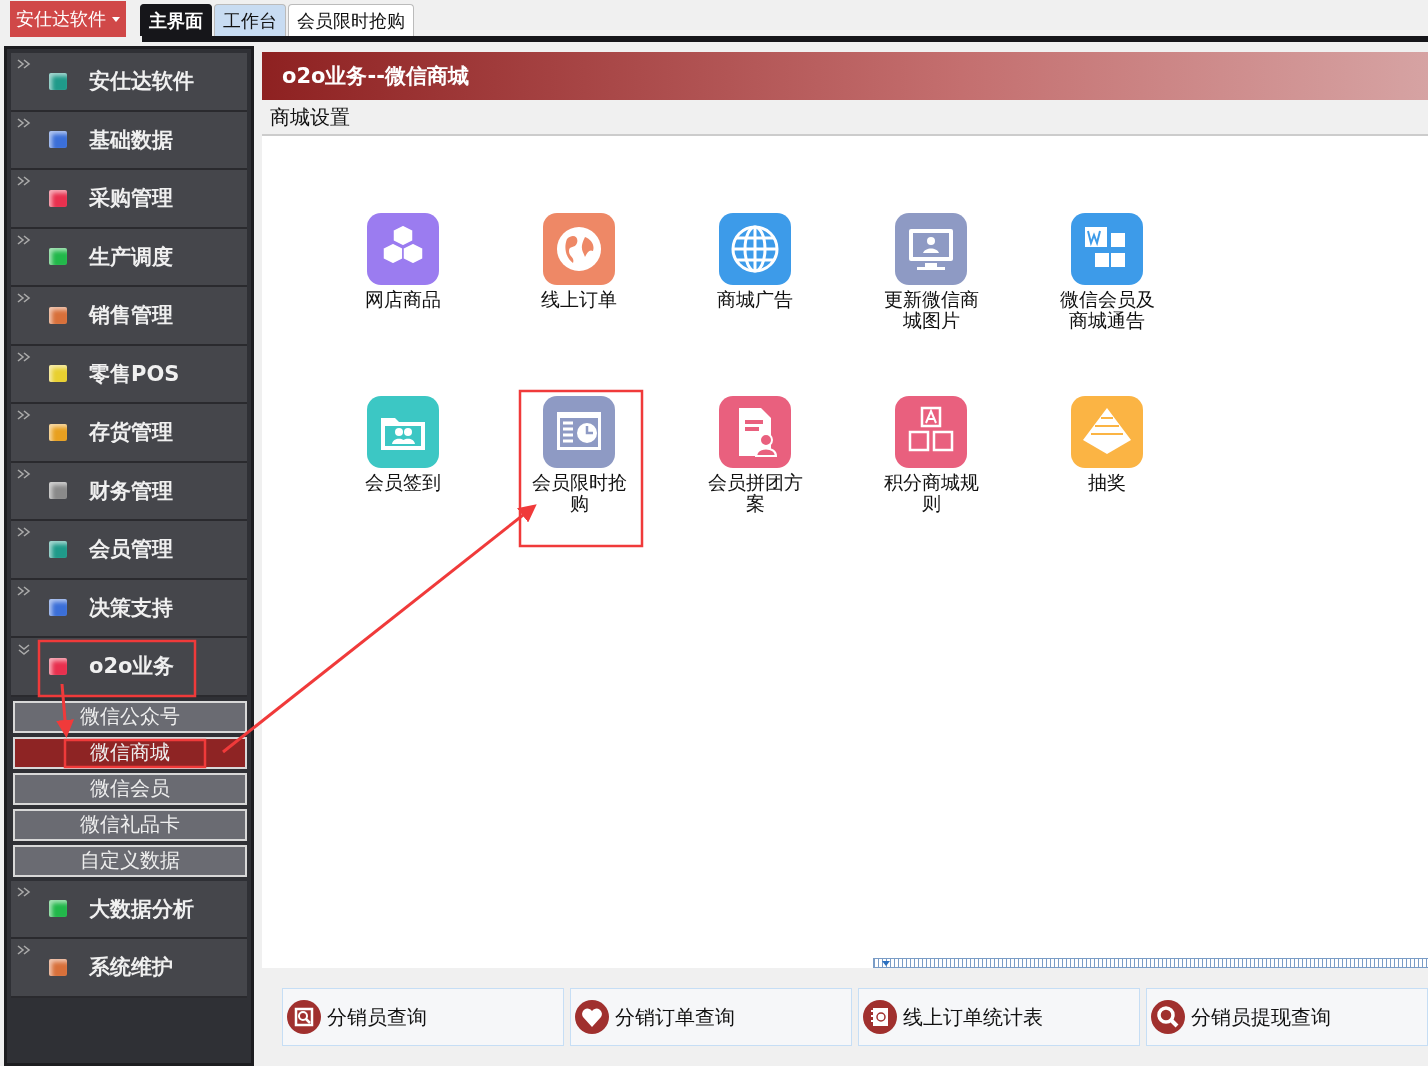 The width and height of the screenshot is (1428, 1066). What do you see at coordinates (755, 455) in the screenshot?
I see `feature-tile: 会员拼团方案` at bounding box center [755, 455].